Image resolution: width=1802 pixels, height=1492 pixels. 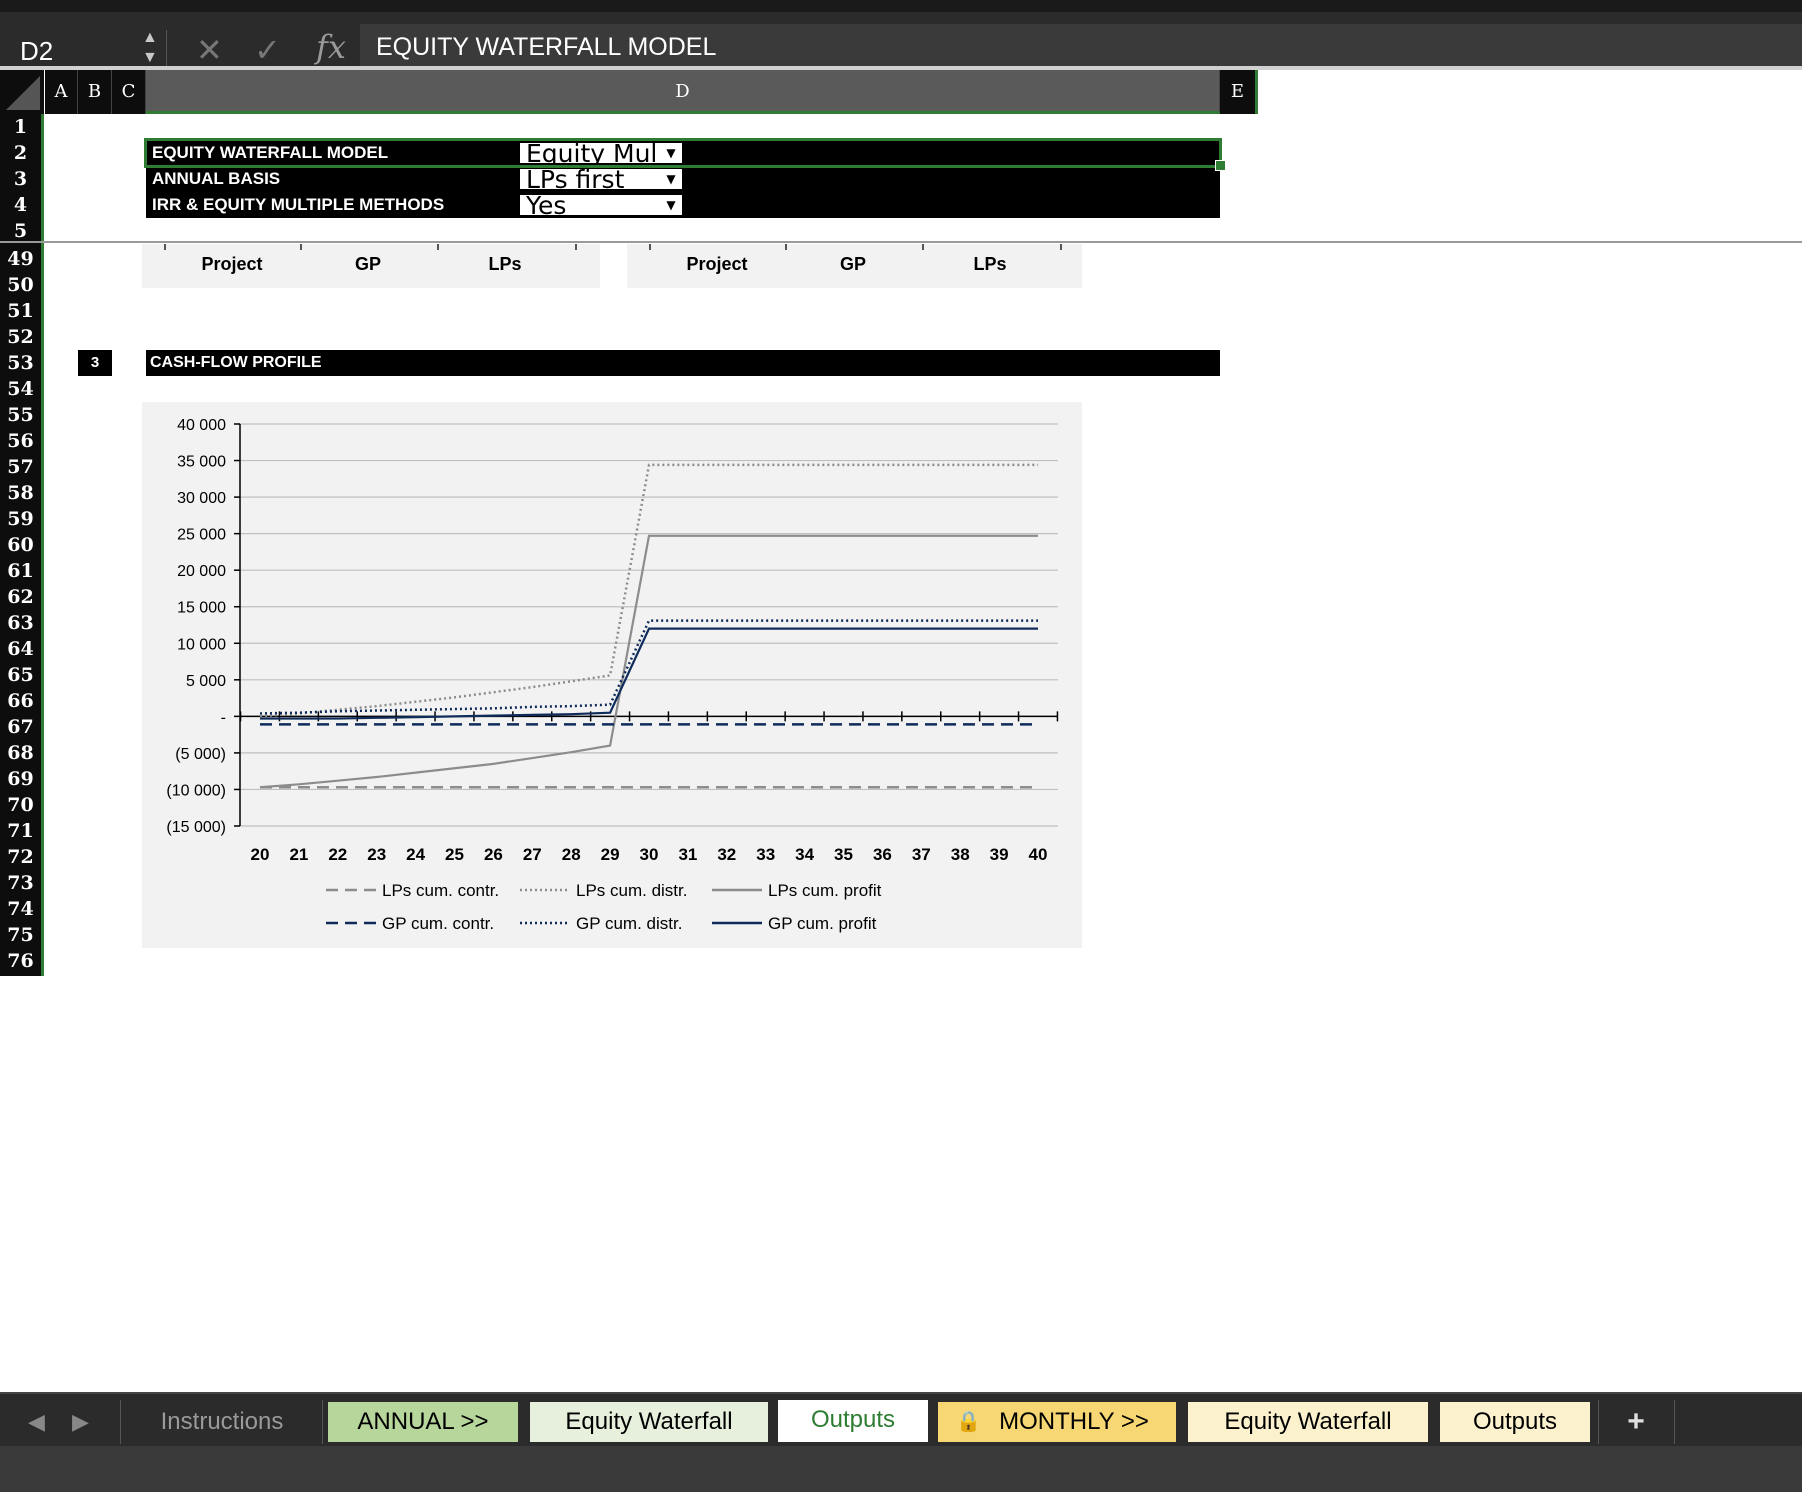 What do you see at coordinates (267, 50) in the screenshot?
I see `check-icon: ✓` at bounding box center [267, 50].